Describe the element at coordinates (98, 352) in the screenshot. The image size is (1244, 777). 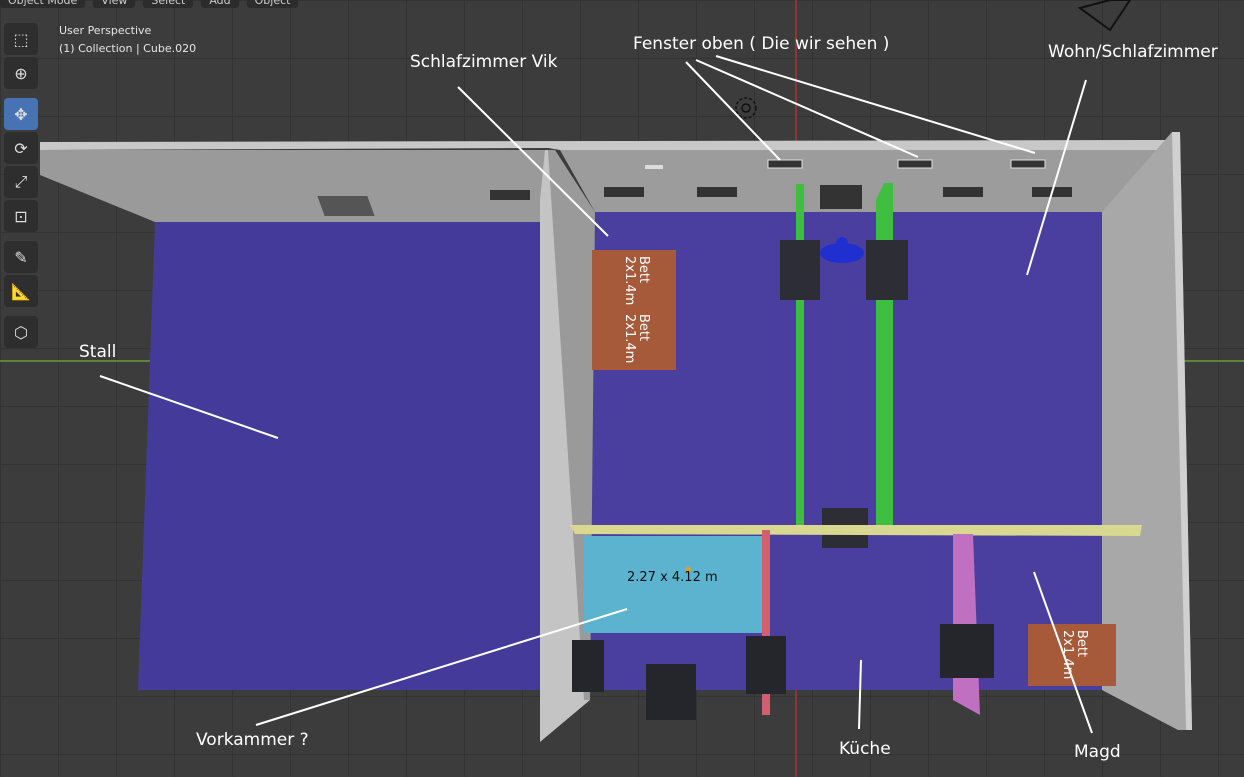
I see `label-stall: Stall` at that location.